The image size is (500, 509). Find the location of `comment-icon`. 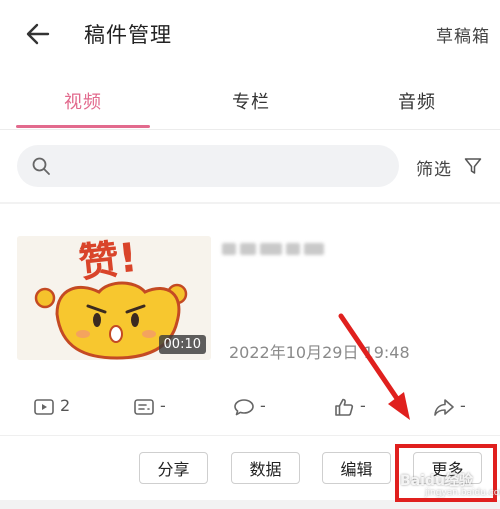

comment-icon is located at coordinates (244, 407).